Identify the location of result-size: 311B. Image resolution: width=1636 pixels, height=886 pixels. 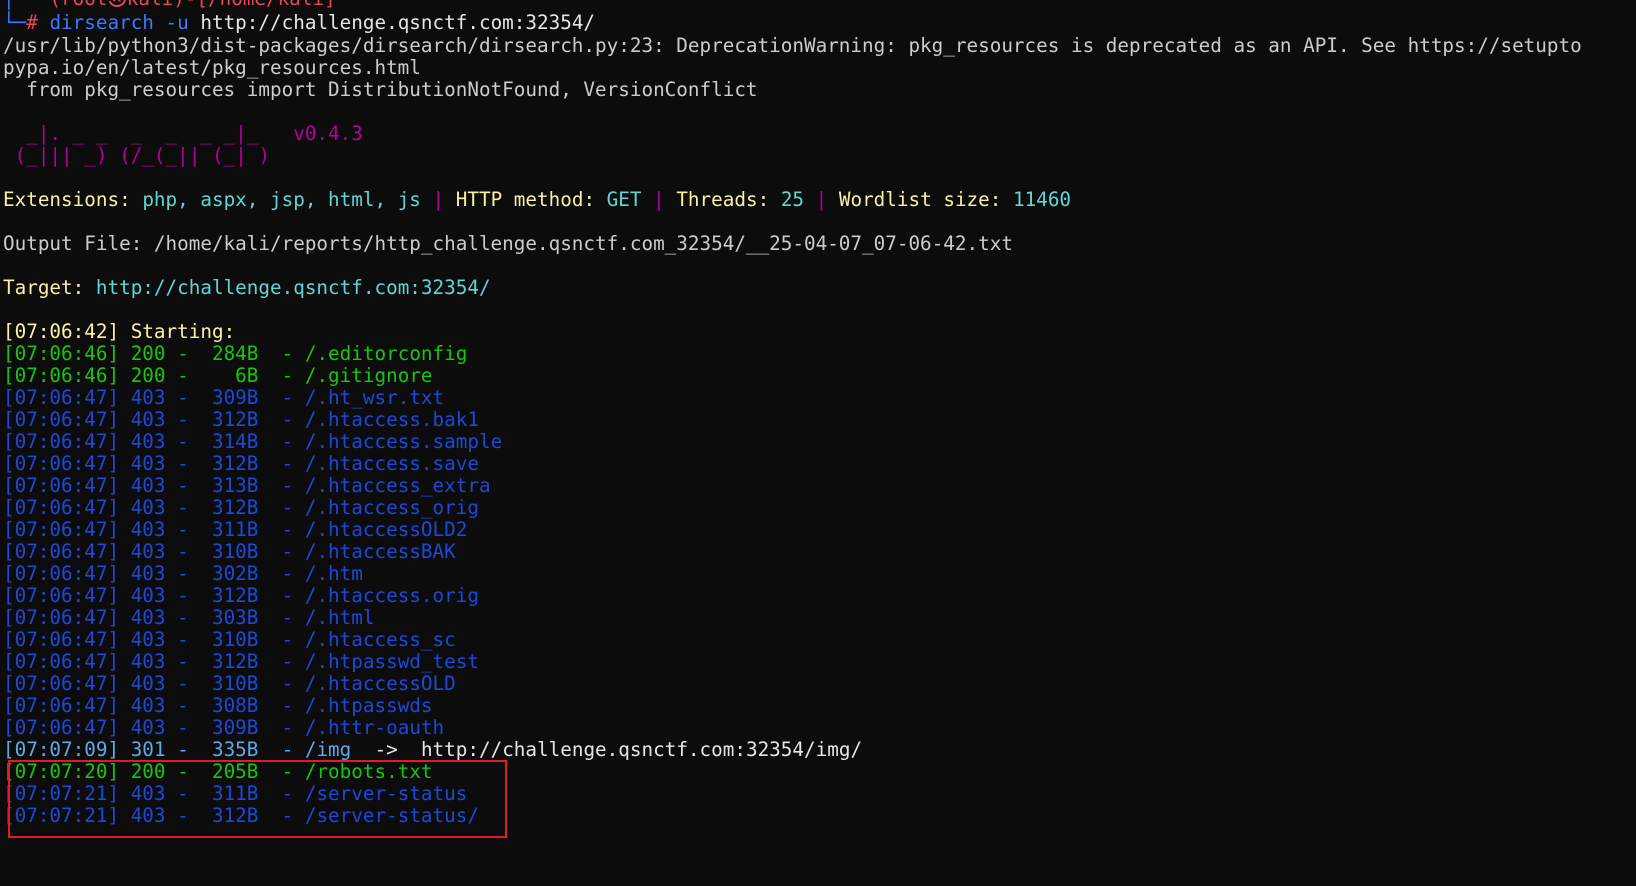
(229, 529).